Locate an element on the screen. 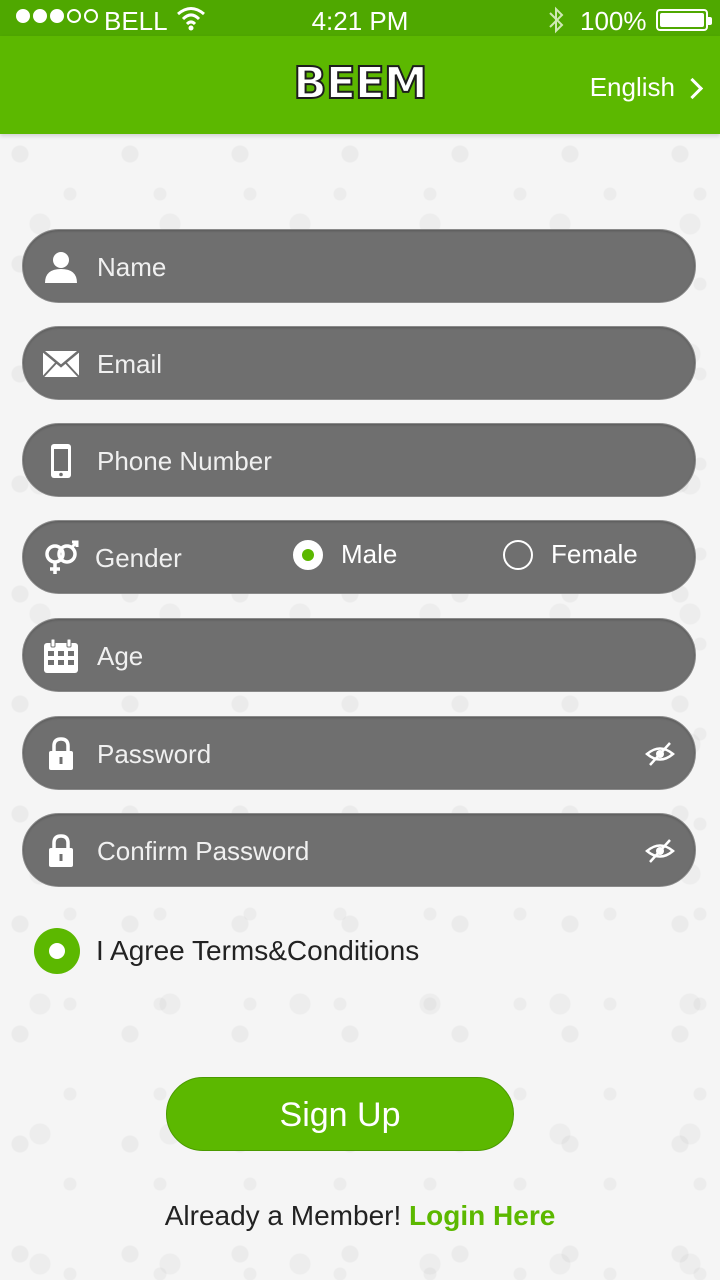  user-icon is located at coordinates (61, 267).